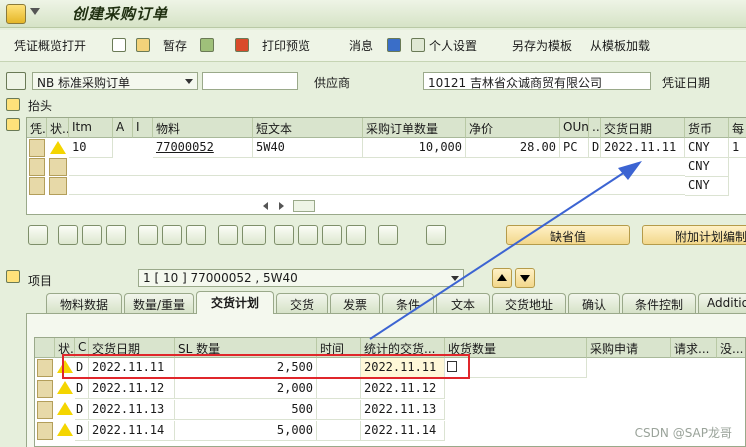 The height and width of the screenshot is (447, 746). I want to click on annotation-arrow, so click(505, 250).